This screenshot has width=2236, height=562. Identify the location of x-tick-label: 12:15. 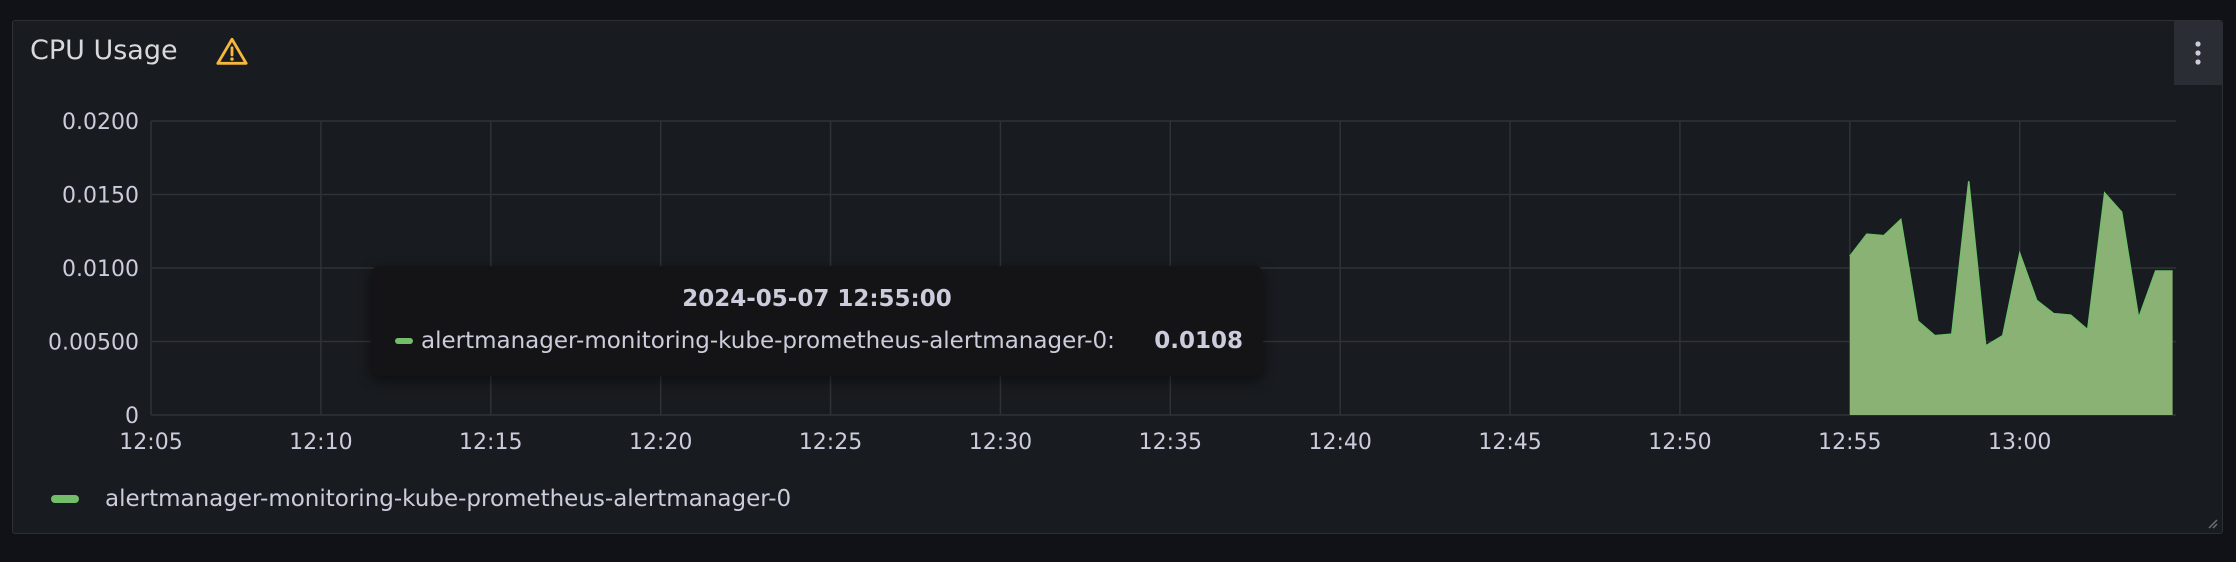
(490, 442).